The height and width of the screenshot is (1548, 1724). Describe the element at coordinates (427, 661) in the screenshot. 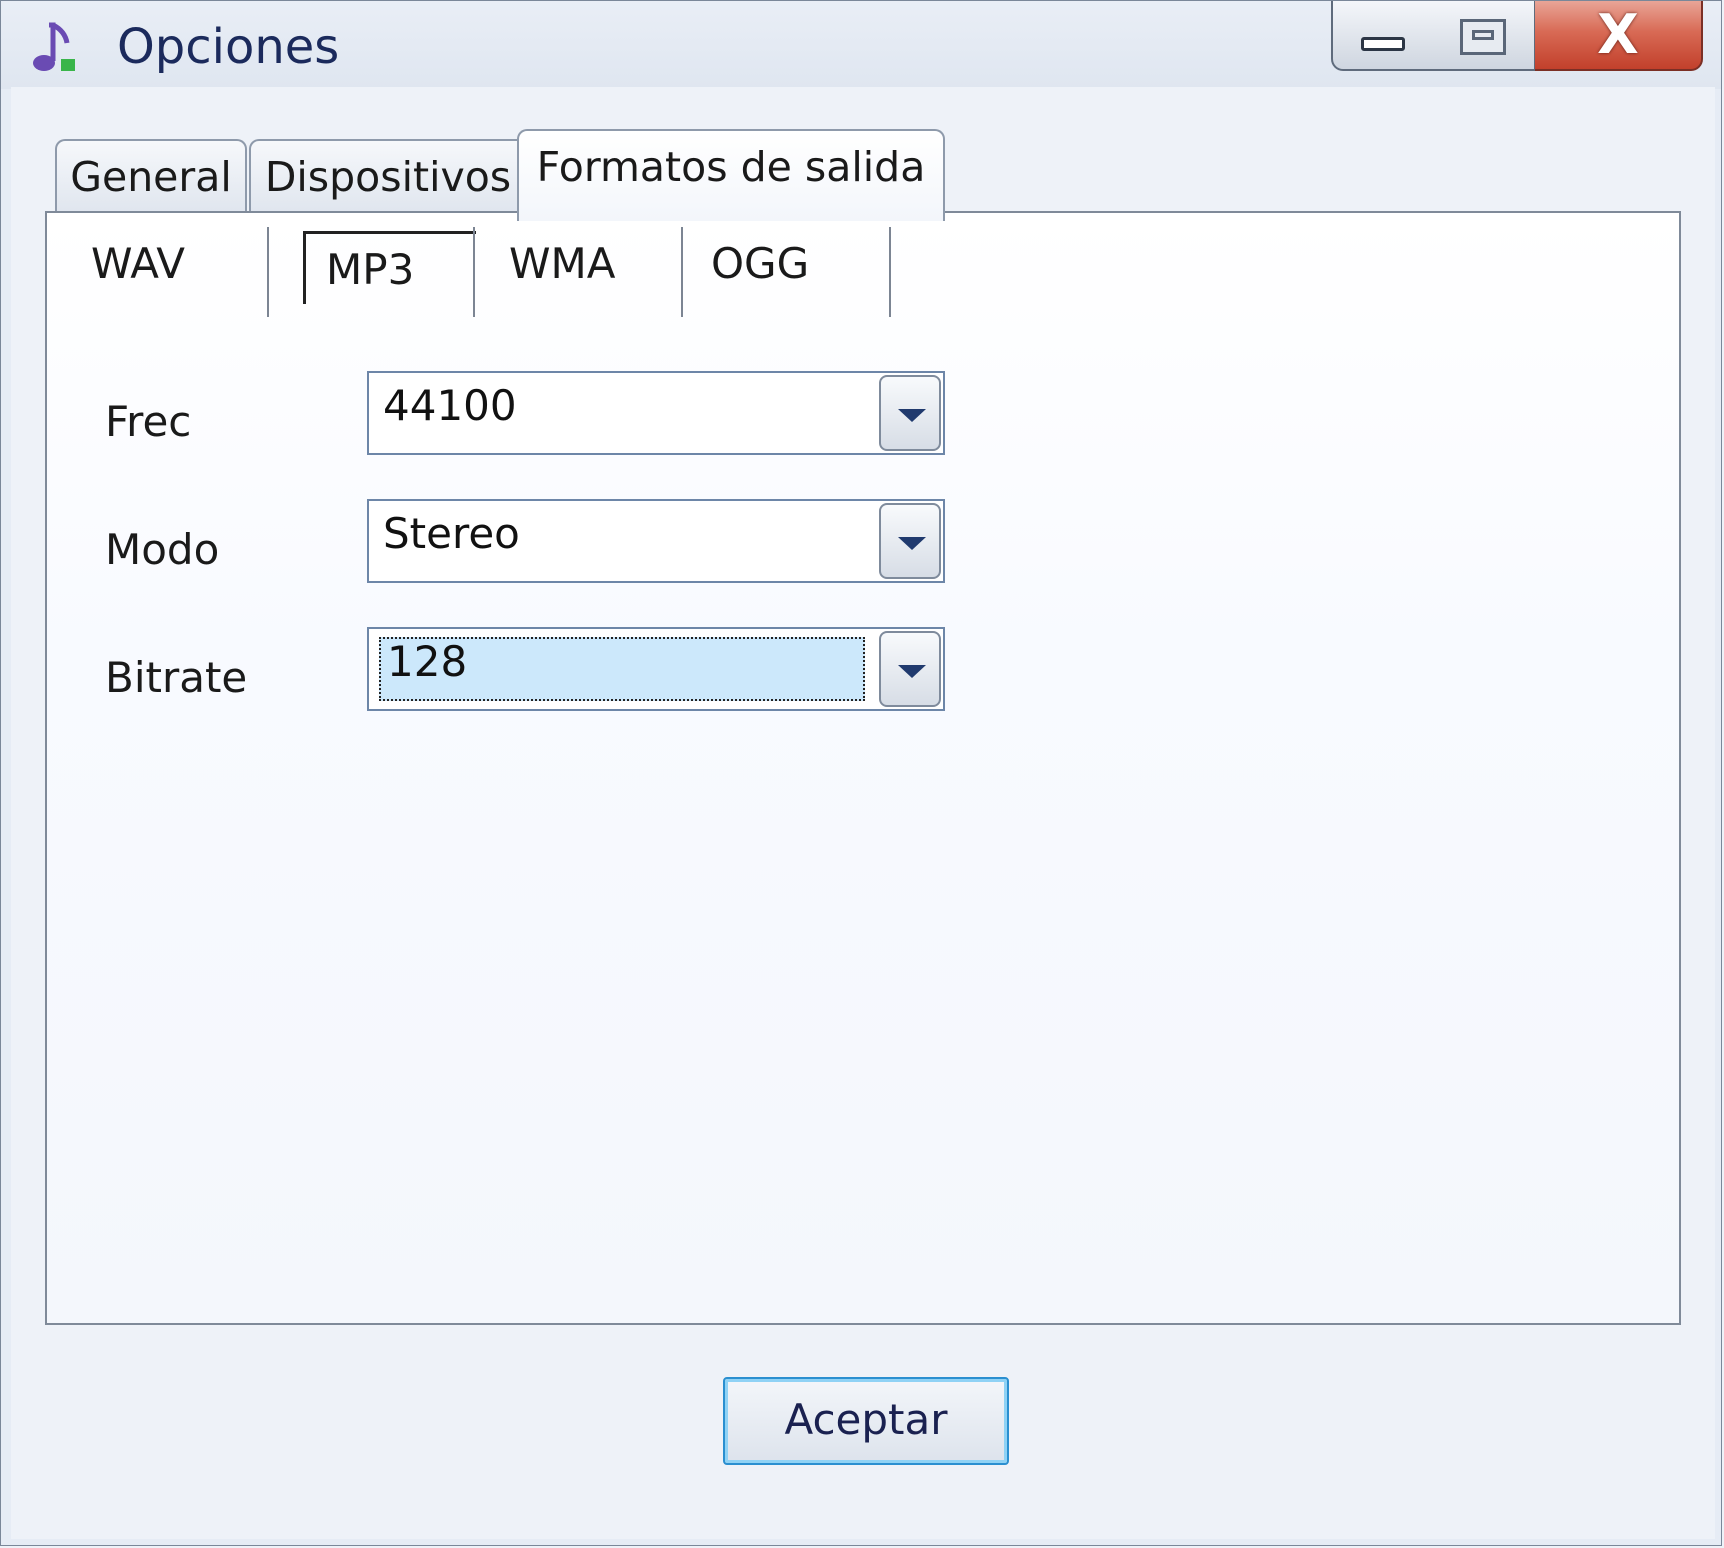

I see `bitrate-value: 128` at that location.